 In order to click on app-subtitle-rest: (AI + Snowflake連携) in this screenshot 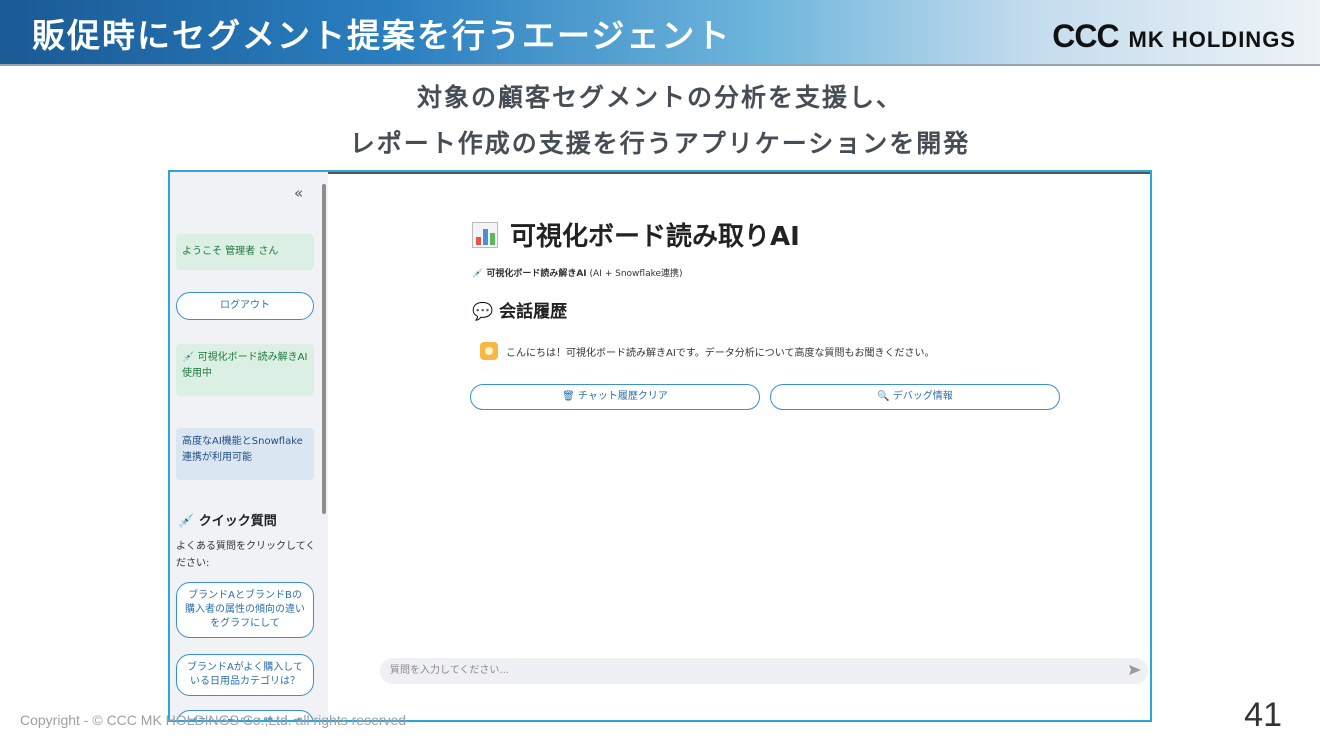, I will do `click(636, 274)`.